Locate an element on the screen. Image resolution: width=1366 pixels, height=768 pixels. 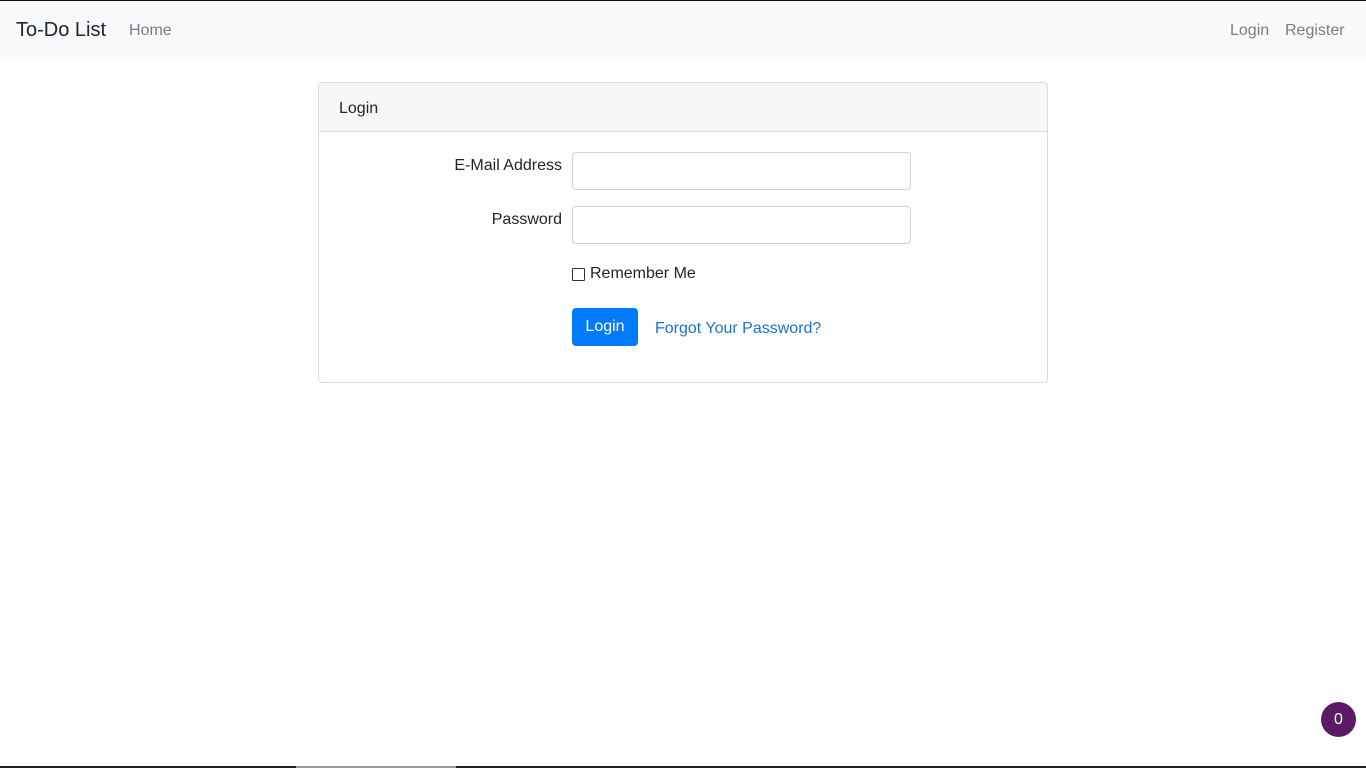
remember-me-row: Remember Me is located at coordinates (634, 274).